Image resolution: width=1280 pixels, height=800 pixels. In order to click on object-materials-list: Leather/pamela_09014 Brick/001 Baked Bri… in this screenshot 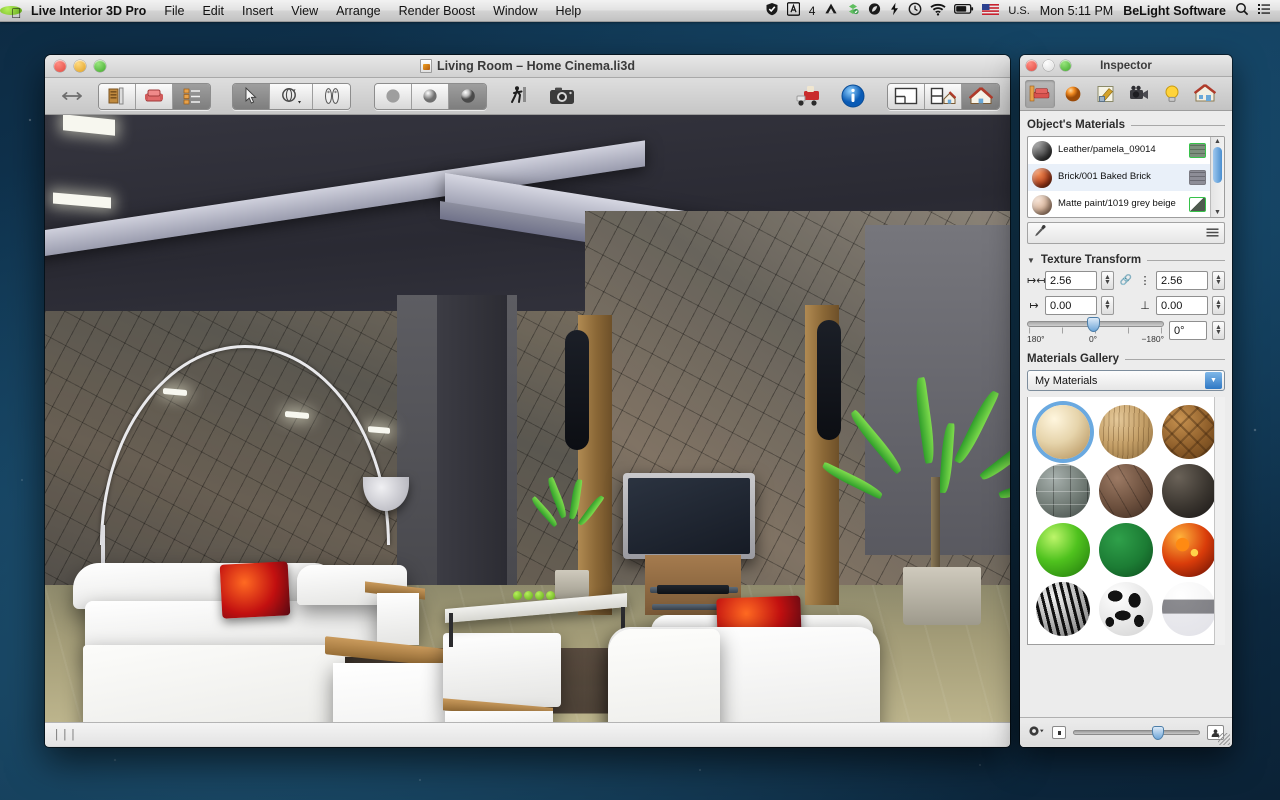, I will do `click(1126, 177)`.